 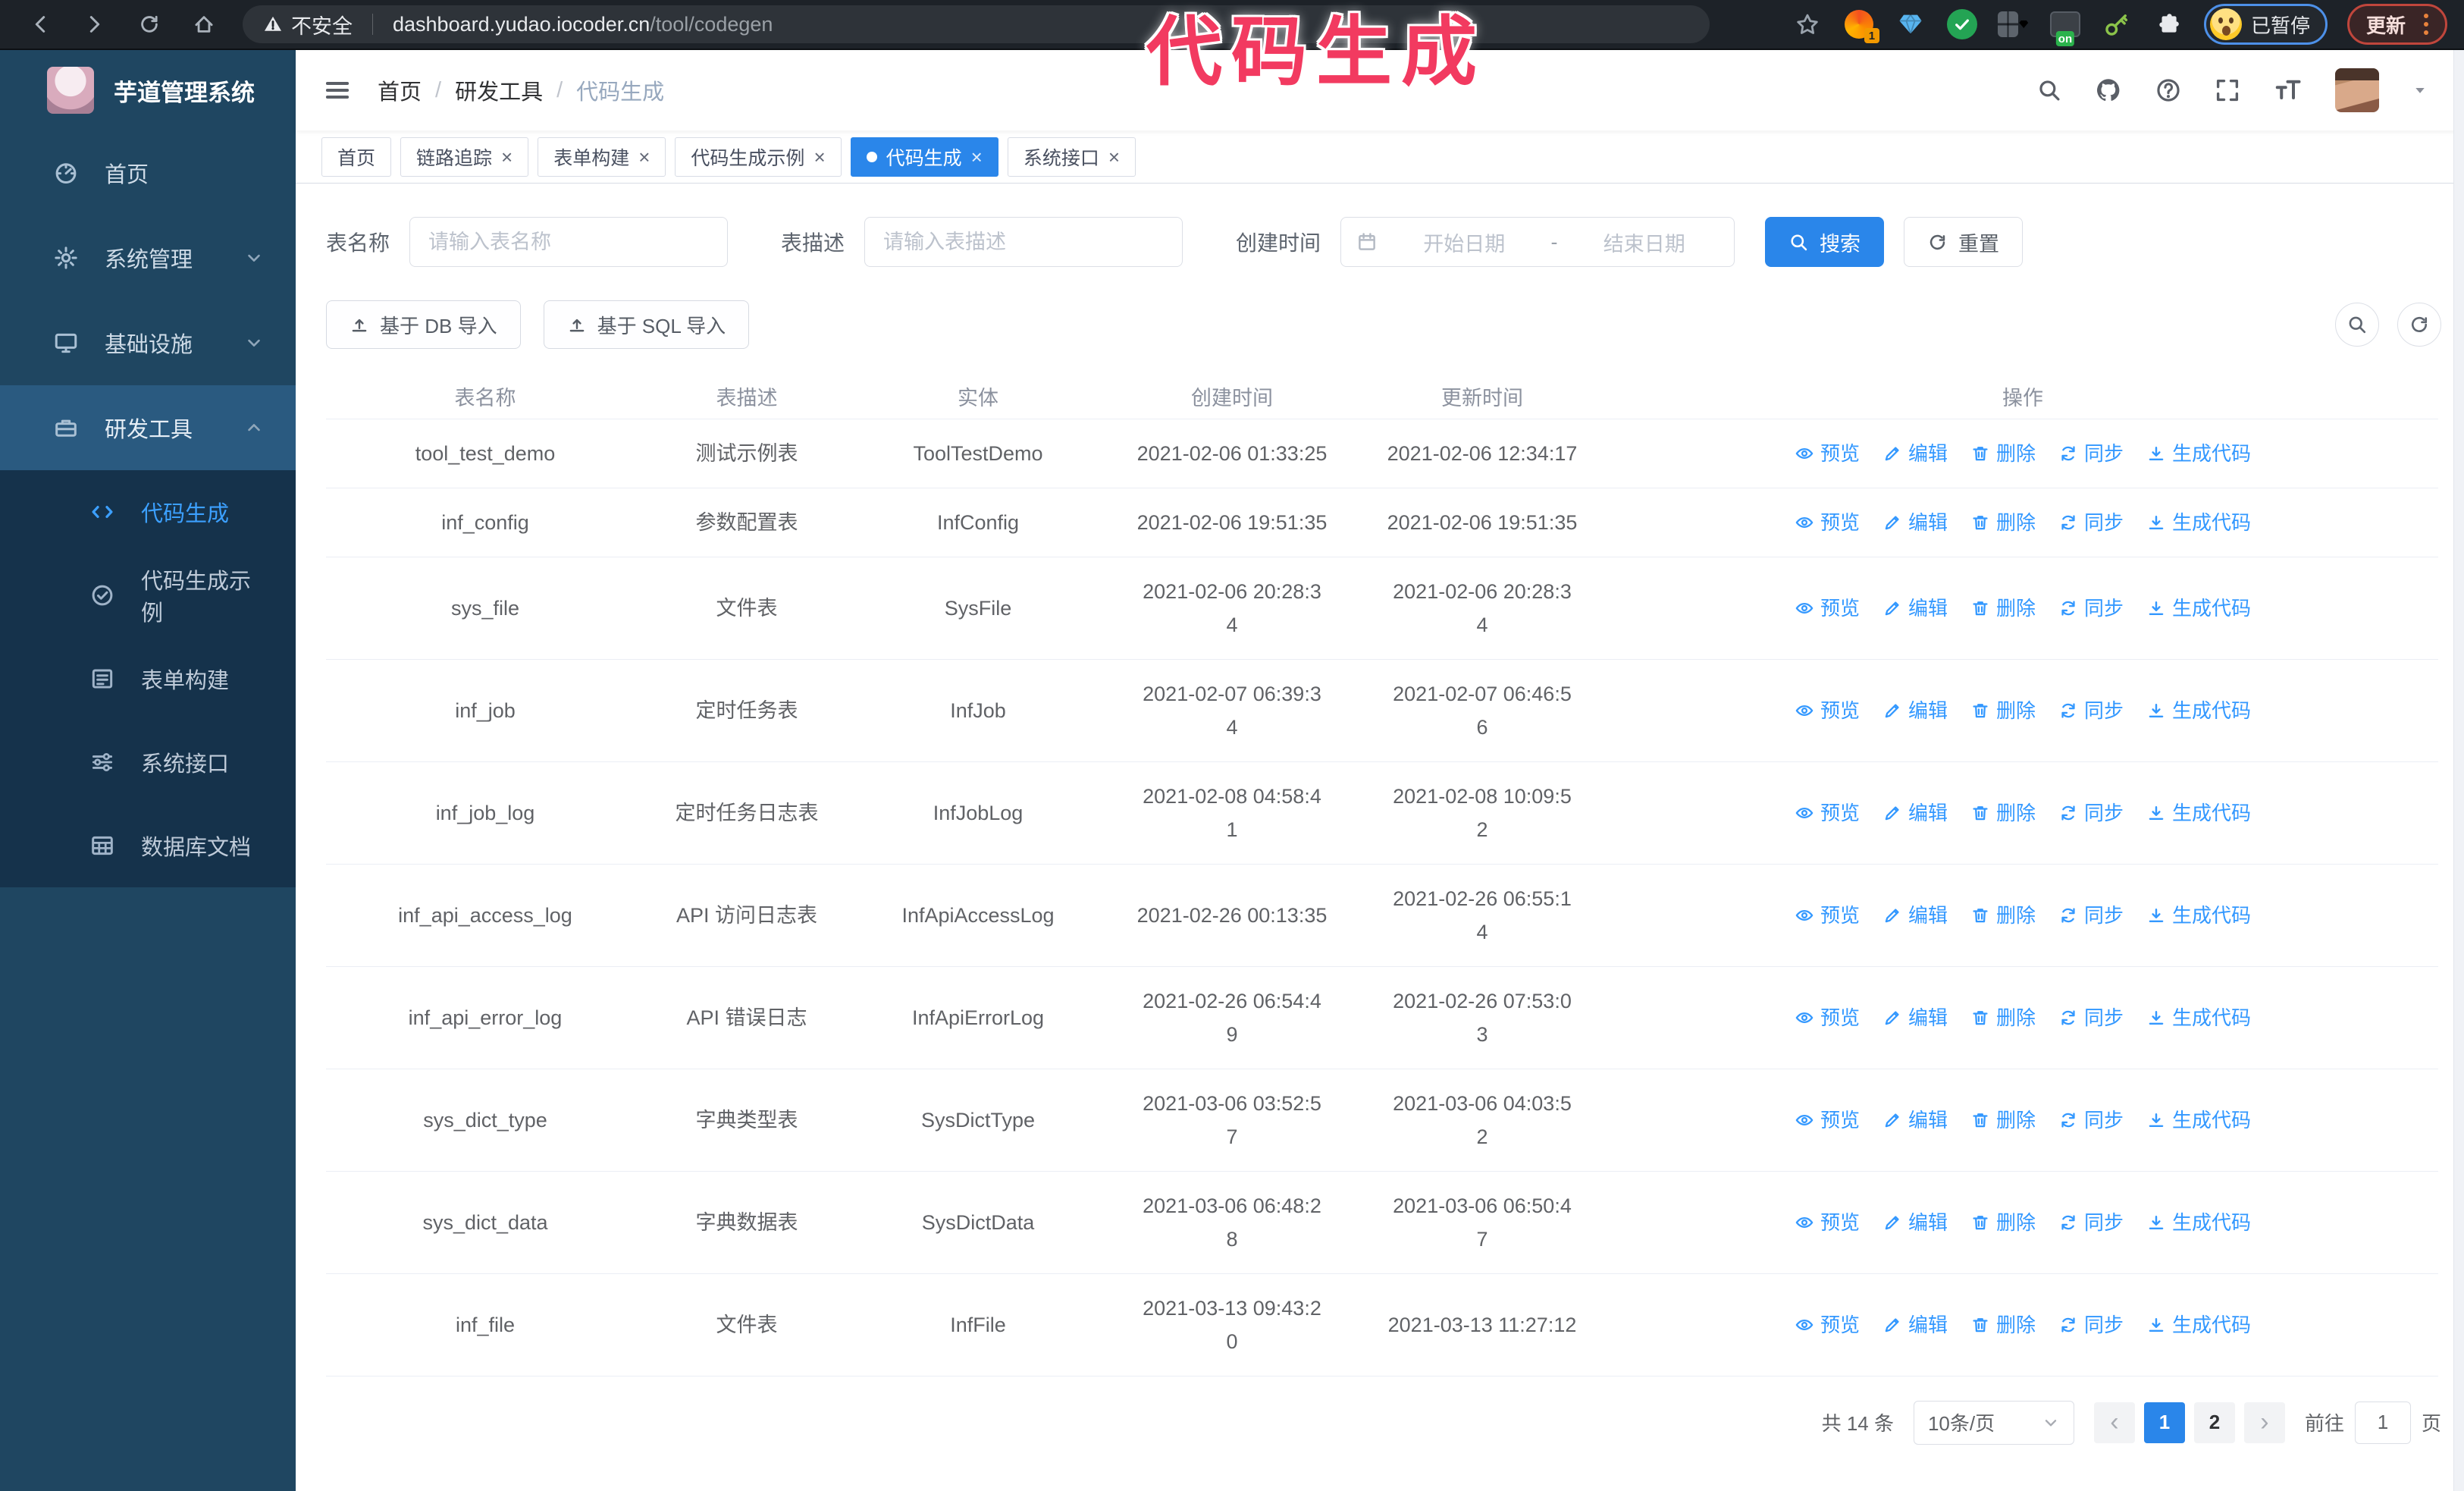 I want to click on sidebar-subitem-system-api: 系统接口, so click(x=148, y=762).